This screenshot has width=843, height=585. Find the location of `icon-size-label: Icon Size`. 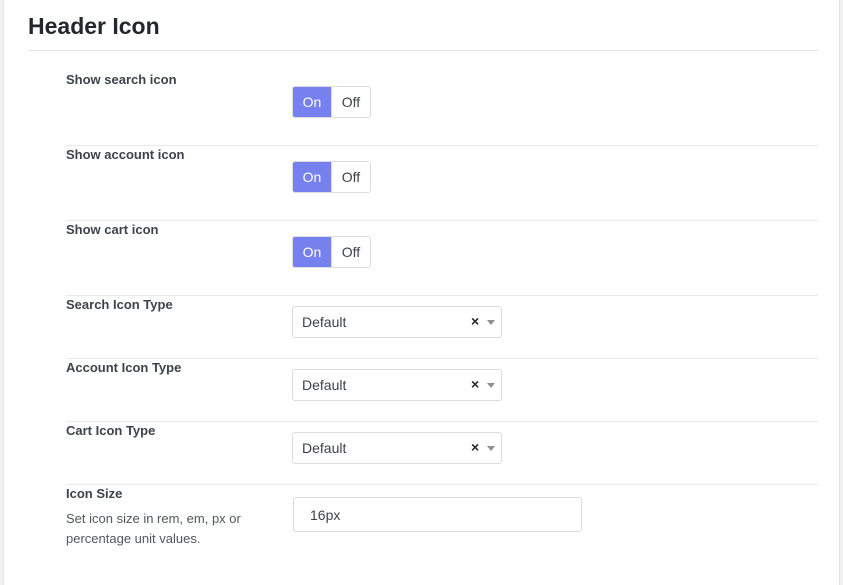

icon-size-label: Icon Size is located at coordinates (94, 493).